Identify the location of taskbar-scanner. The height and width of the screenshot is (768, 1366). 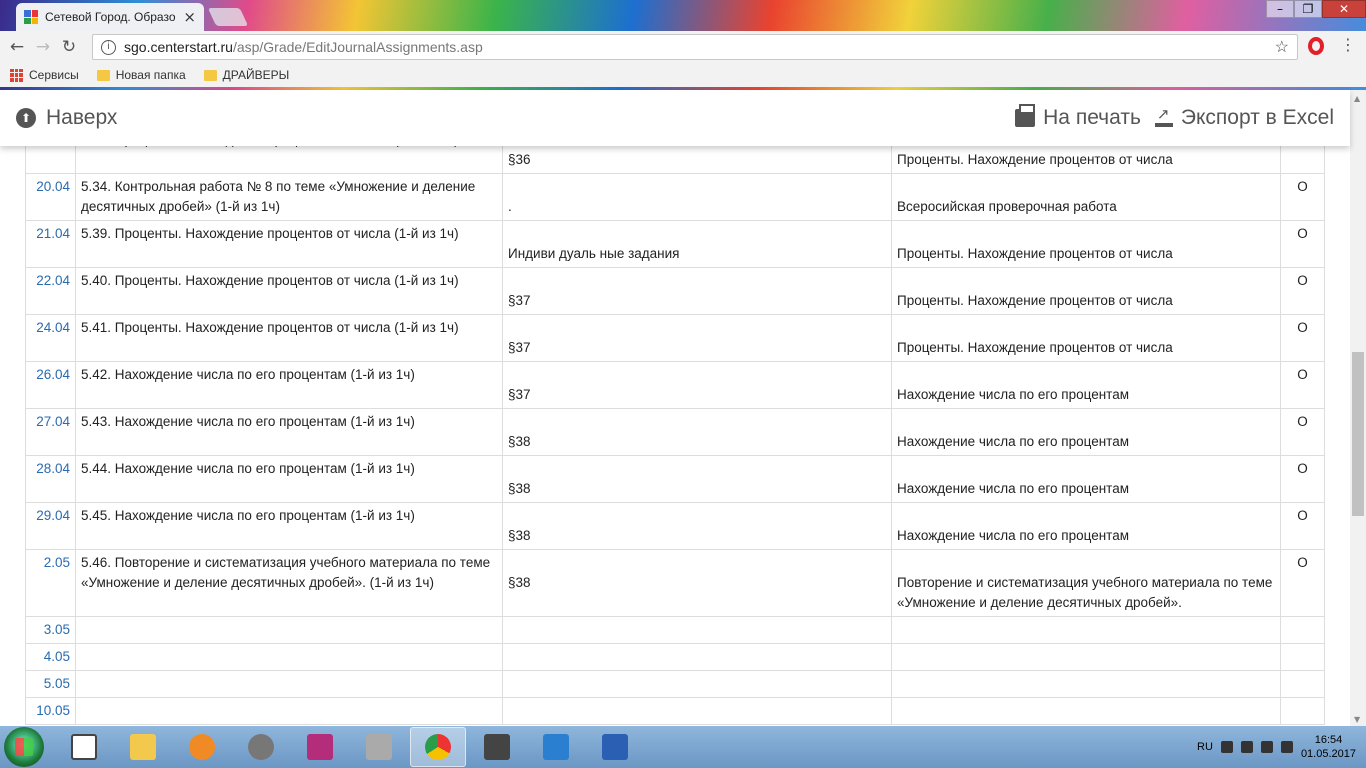
(497, 747).